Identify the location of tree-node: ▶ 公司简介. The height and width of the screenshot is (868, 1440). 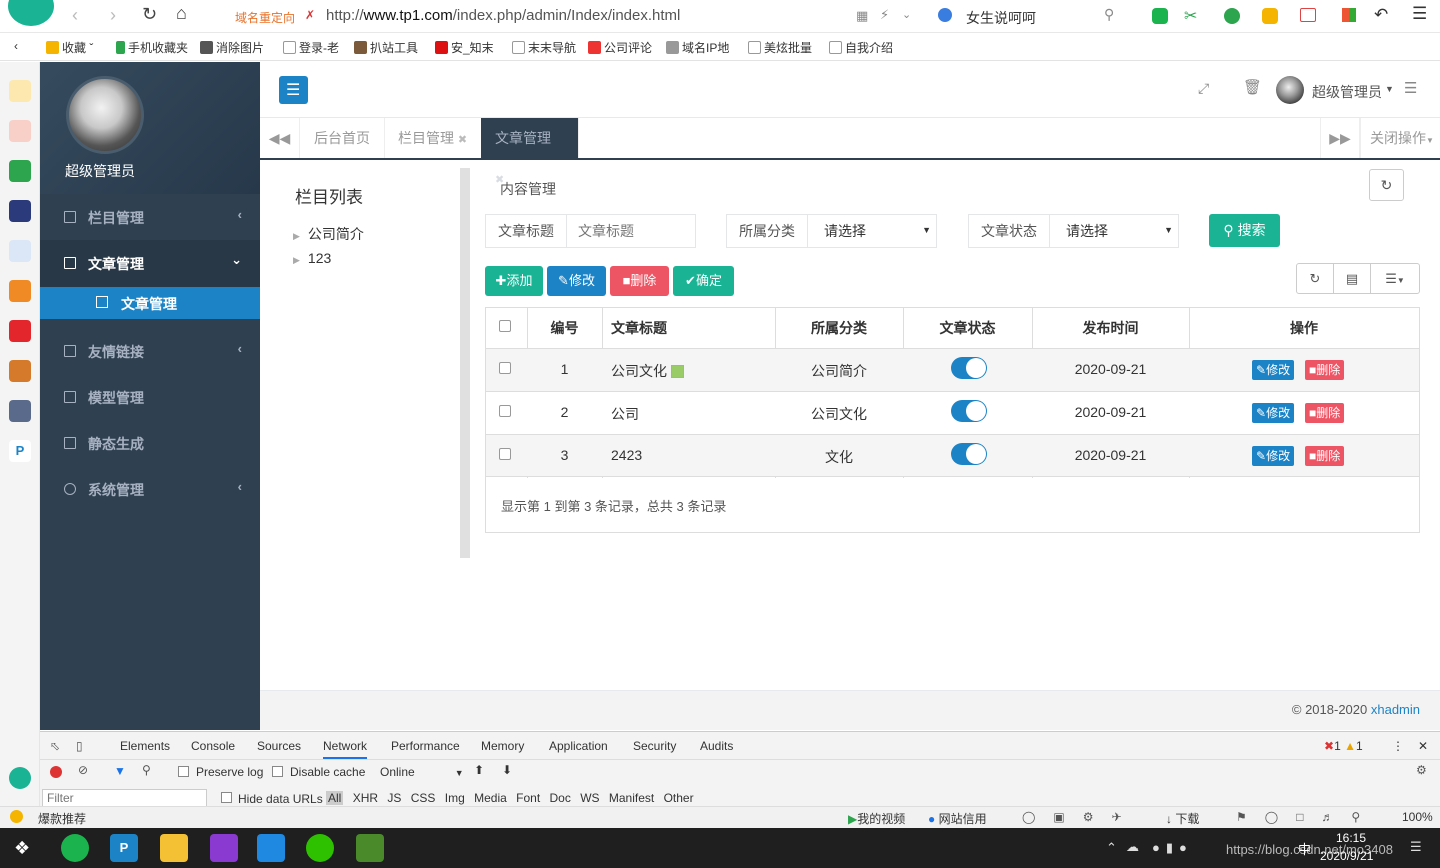
(328, 234).